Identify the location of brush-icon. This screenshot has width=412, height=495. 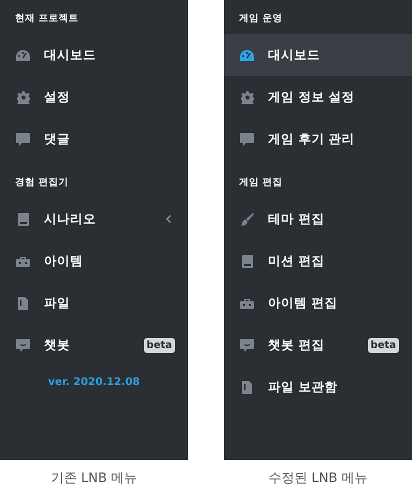
(247, 219).